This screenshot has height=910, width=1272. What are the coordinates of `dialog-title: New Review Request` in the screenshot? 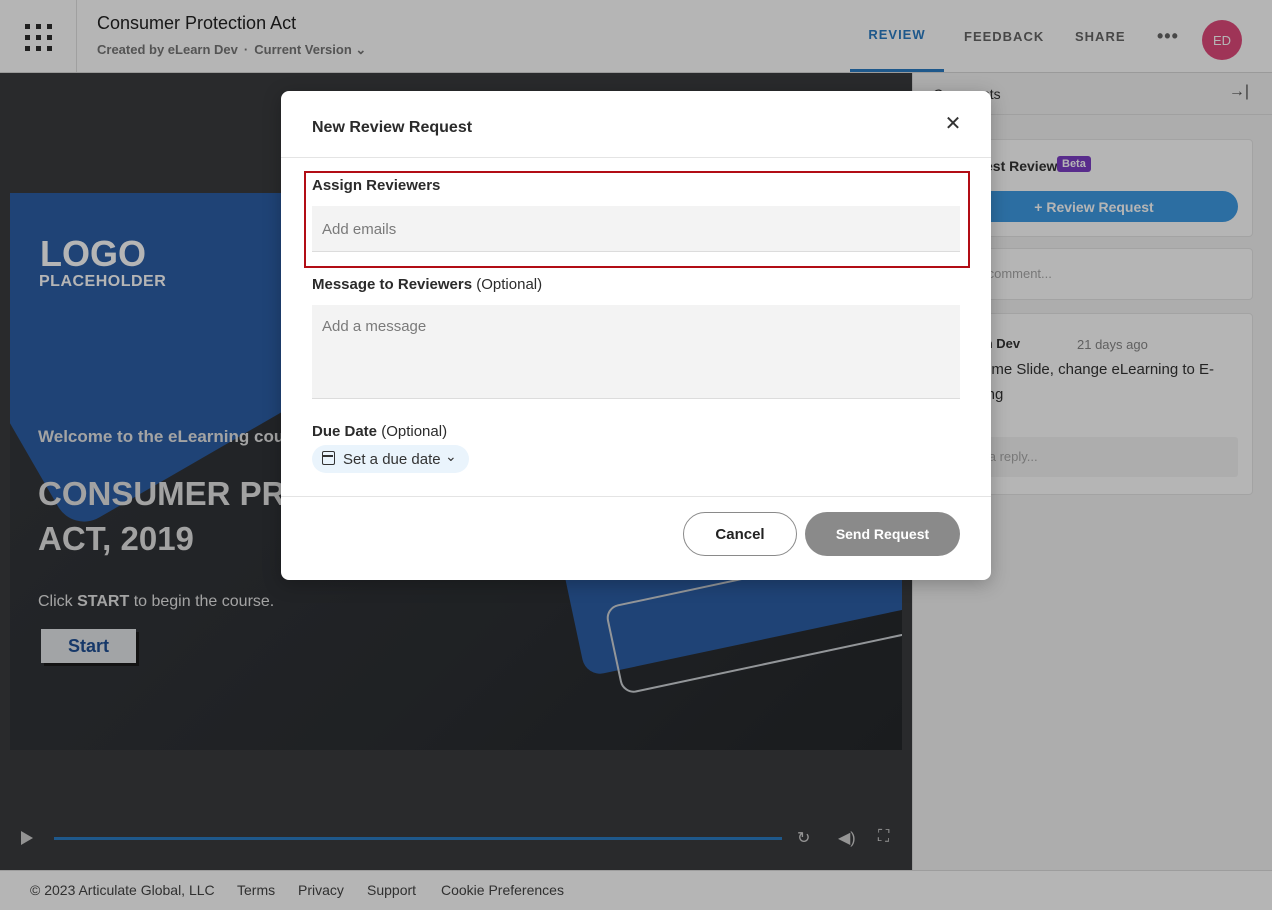 It's located at (392, 127).